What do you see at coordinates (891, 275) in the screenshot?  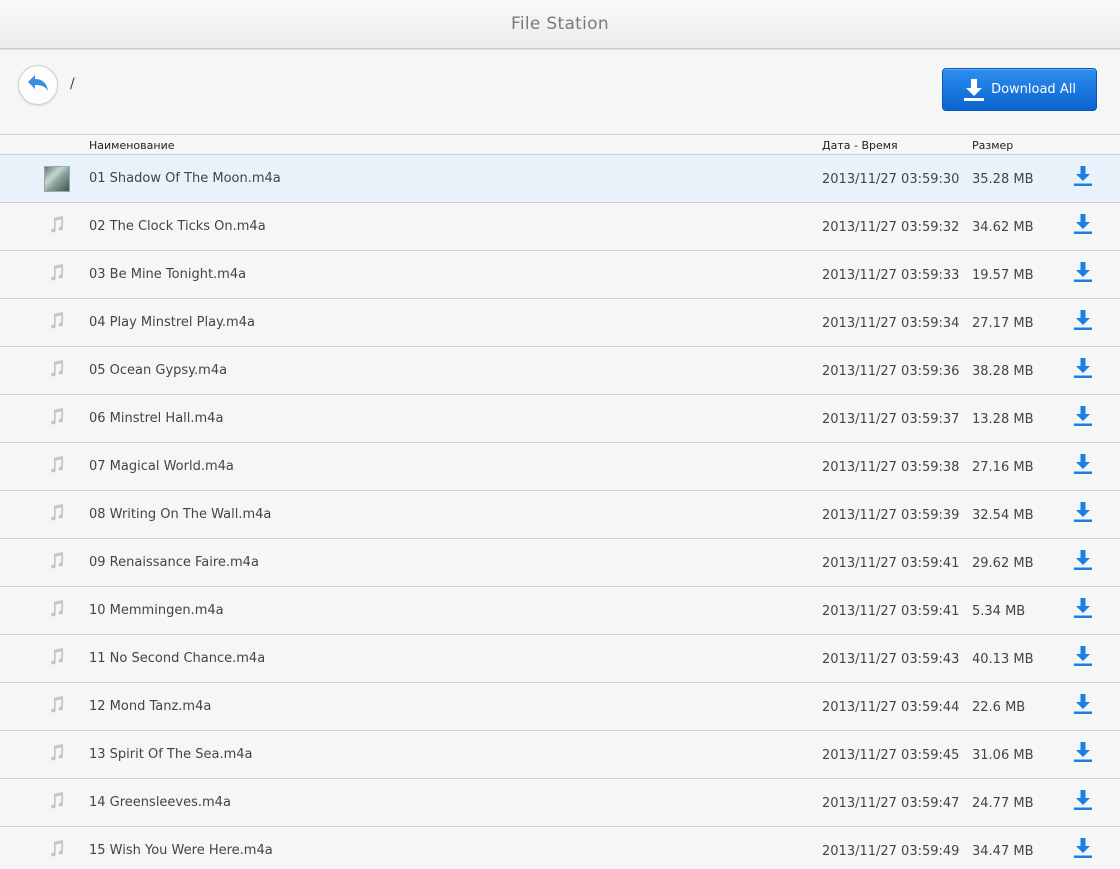 I see `file-datetime: 2013/11/27 03:59:33` at bounding box center [891, 275].